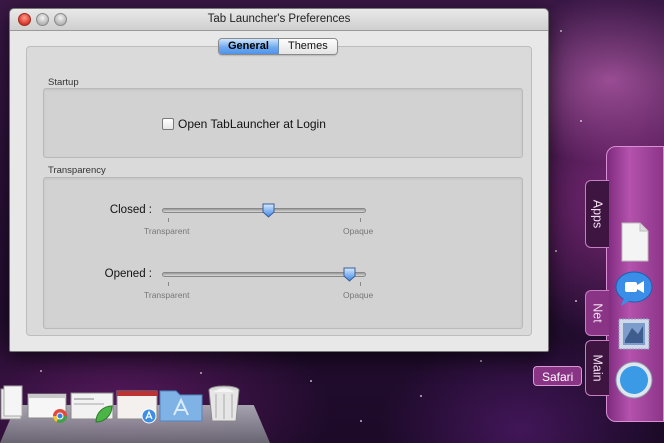 This screenshot has width=664, height=443. I want to click on opened-slider-track, so click(264, 274).